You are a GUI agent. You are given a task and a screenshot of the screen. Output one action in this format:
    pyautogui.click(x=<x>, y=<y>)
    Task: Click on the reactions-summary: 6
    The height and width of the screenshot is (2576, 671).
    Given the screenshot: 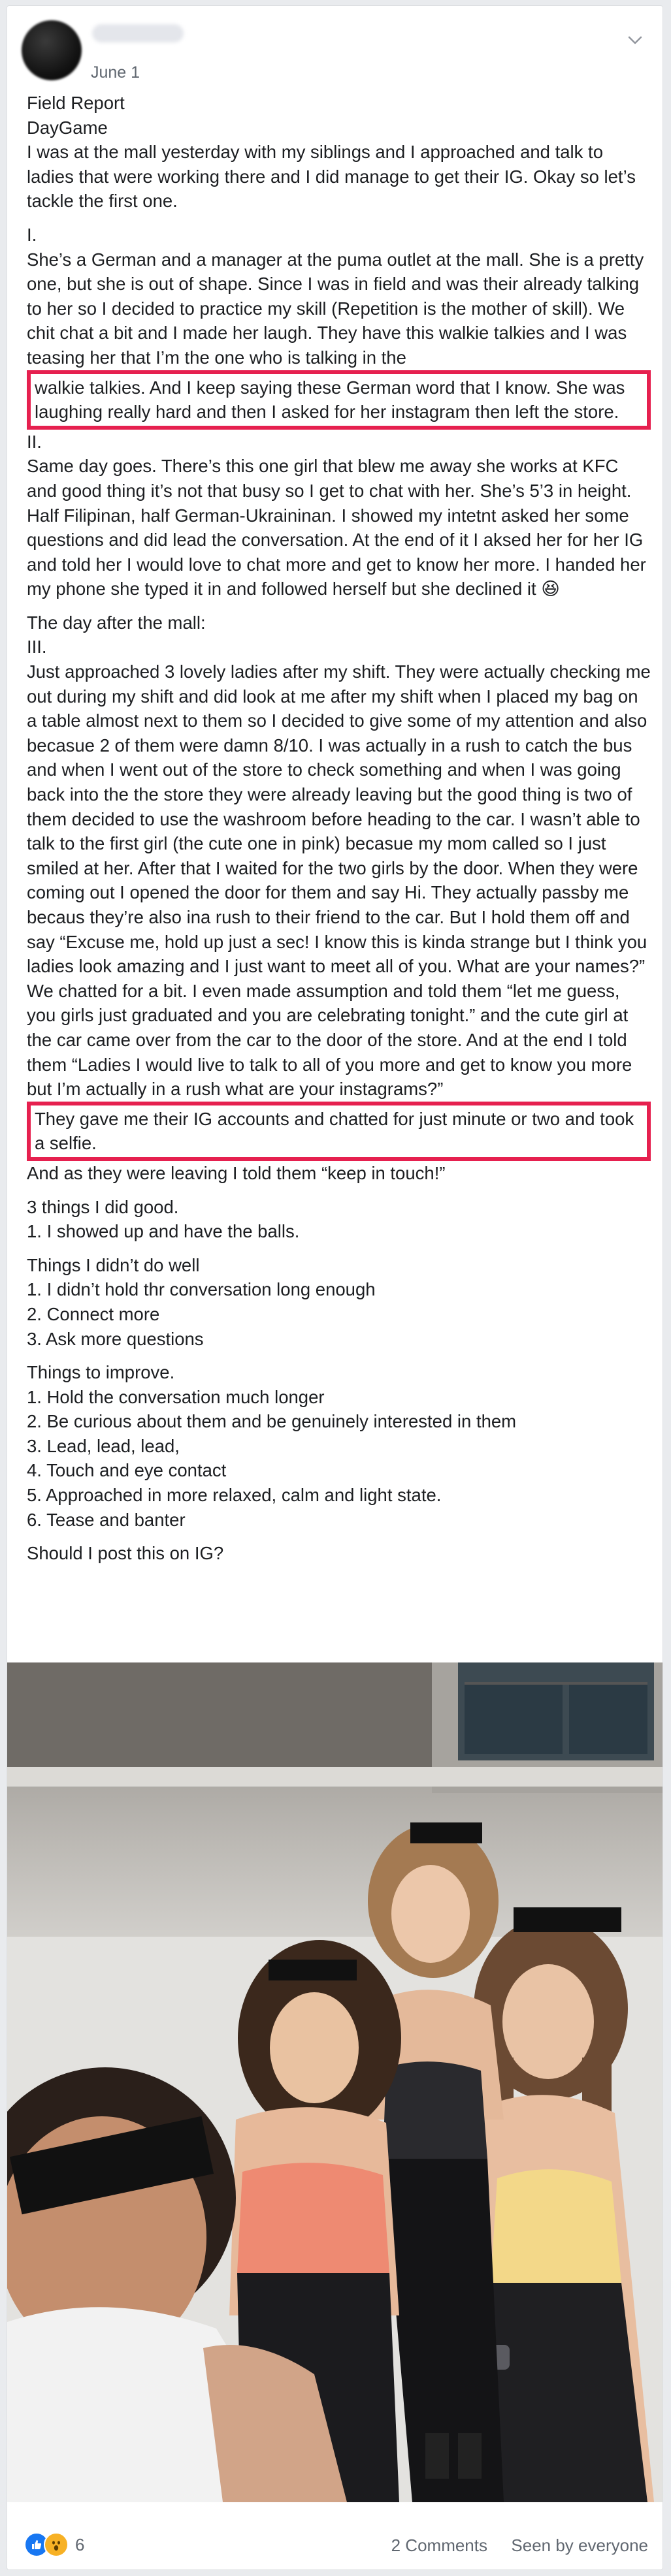 What is the action you would take?
    pyautogui.click(x=55, y=2545)
    